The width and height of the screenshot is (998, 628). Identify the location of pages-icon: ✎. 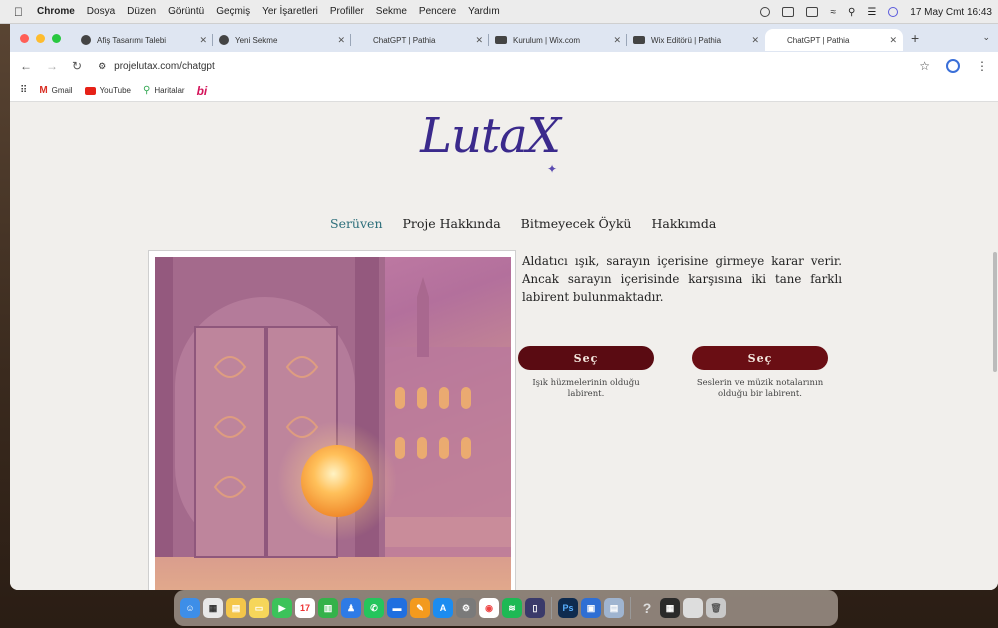
(420, 608).